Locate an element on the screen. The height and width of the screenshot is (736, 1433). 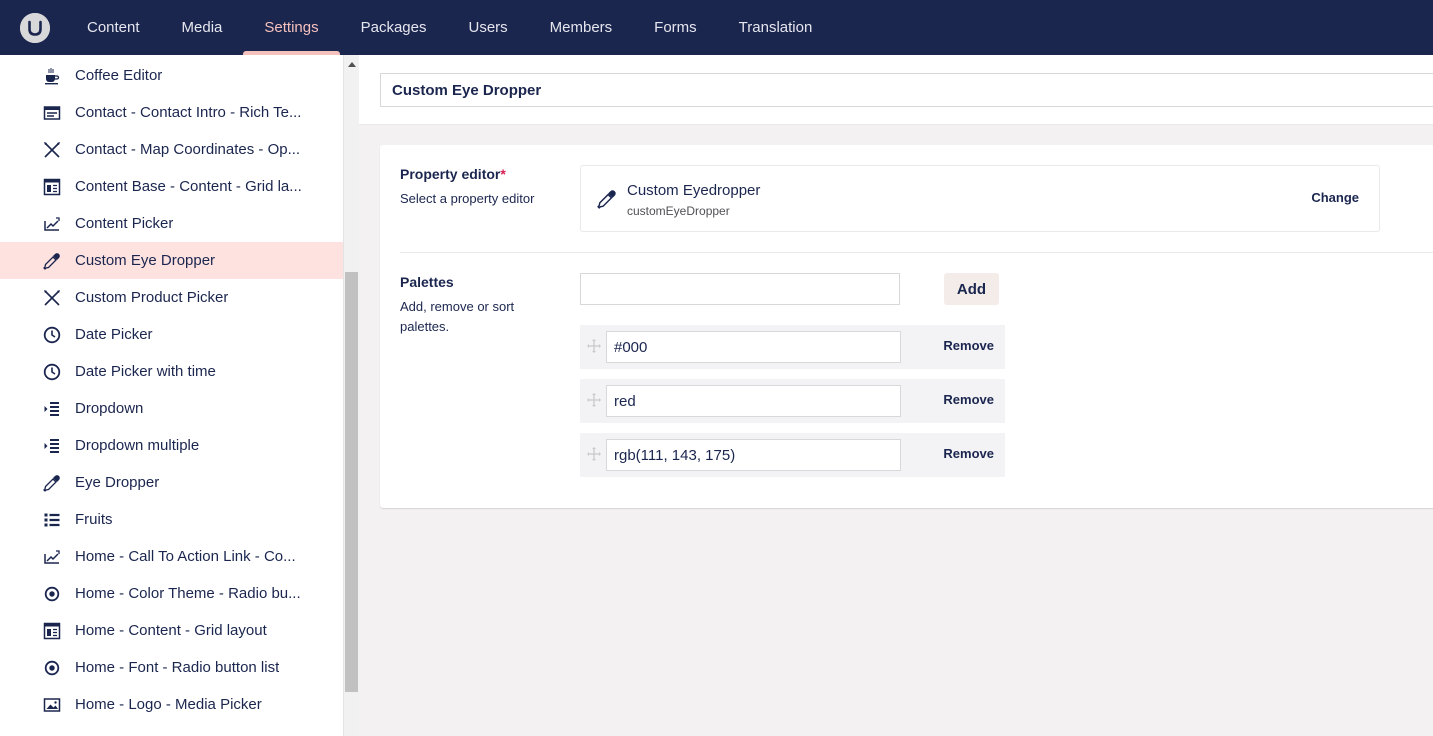
tree-item-custom-product-picker: Custom Product Picker is located at coordinates (171, 297).